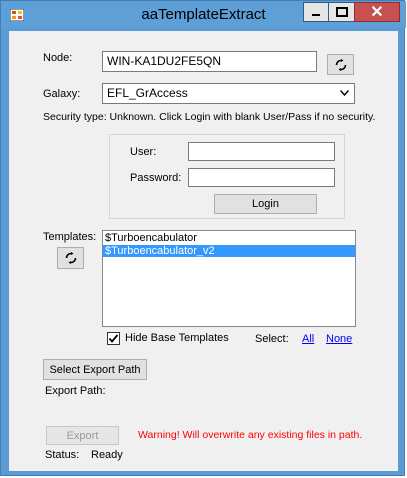 Image resolution: width=407 pixels, height=478 pixels. Describe the element at coordinates (265, 204) in the screenshot. I see `login-button: Login` at that location.